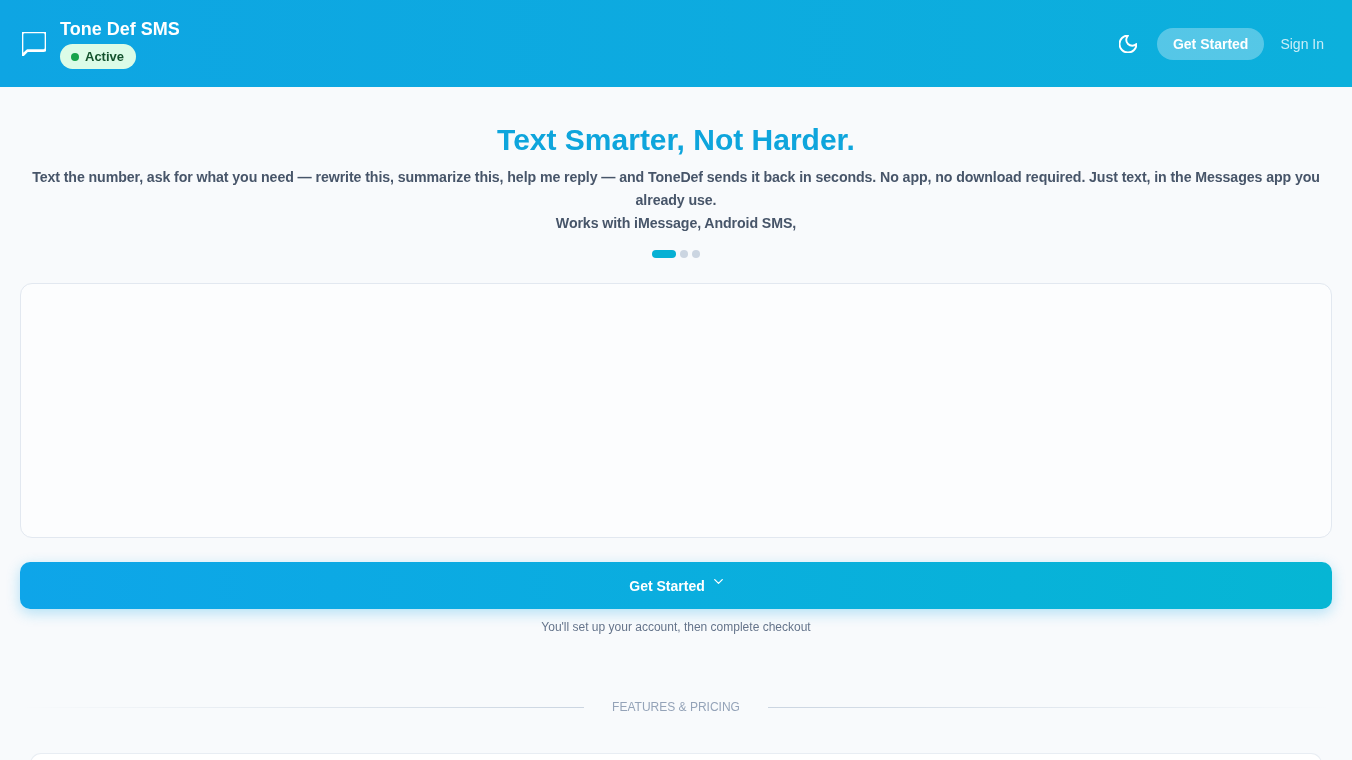 Image resolution: width=1352 pixels, height=760 pixels. I want to click on hero-description: Text the number, ask for what you need — rewrite this, summarize this, help me reply — and ToneDef sends it back in seconds. No app, no download required. Just text, in the Messages app you already use., so click(676, 189).